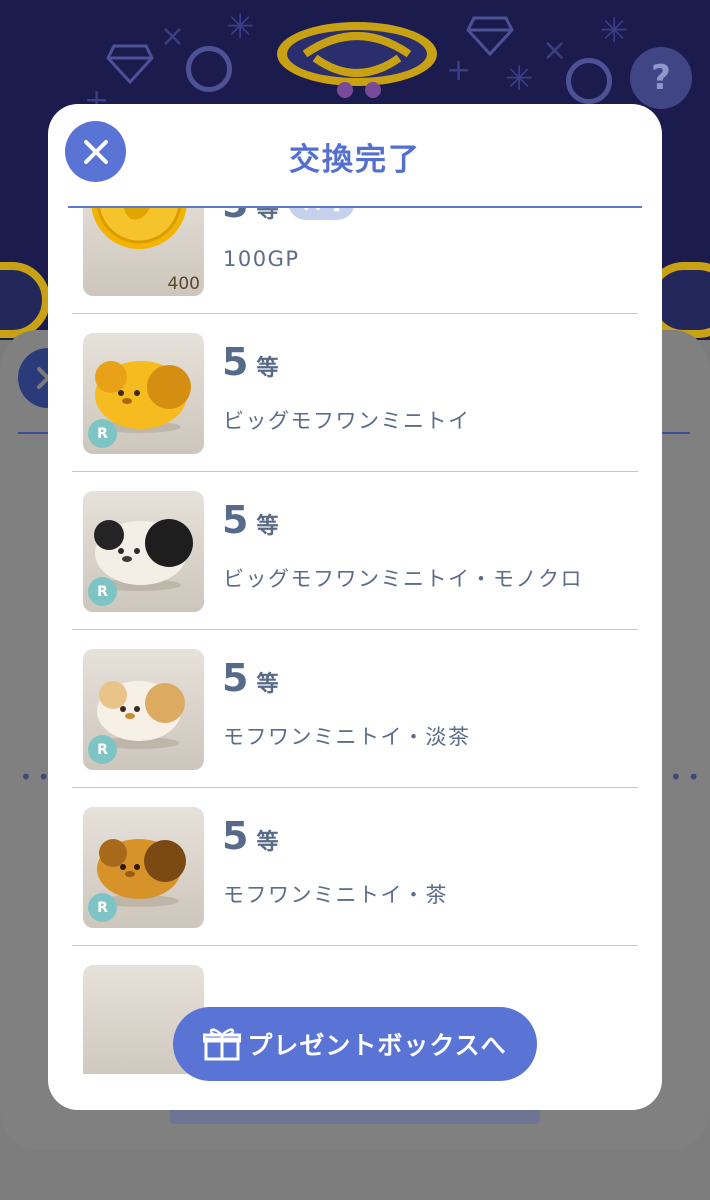 The image size is (710, 1200). Describe the element at coordinates (357, 60) in the screenshot. I see `ufo-icon` at that location.